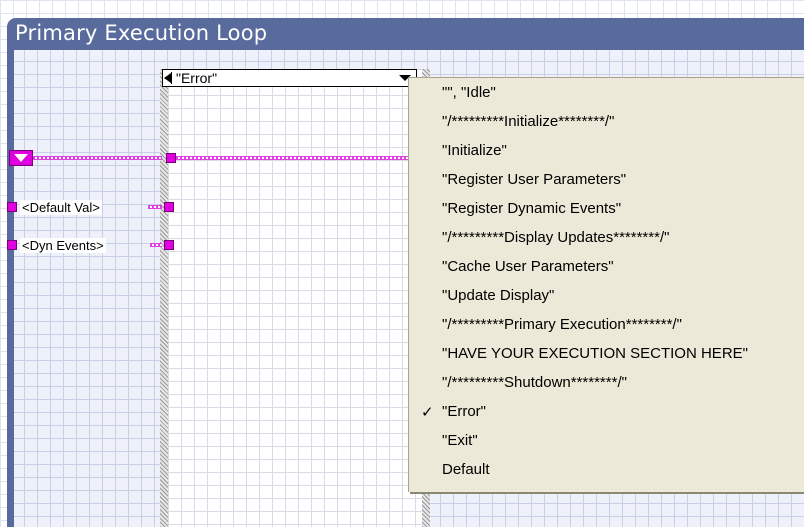 This screenshot has height=527, width=804. I want to click on dyn-events-terminal, so click(12, 245).